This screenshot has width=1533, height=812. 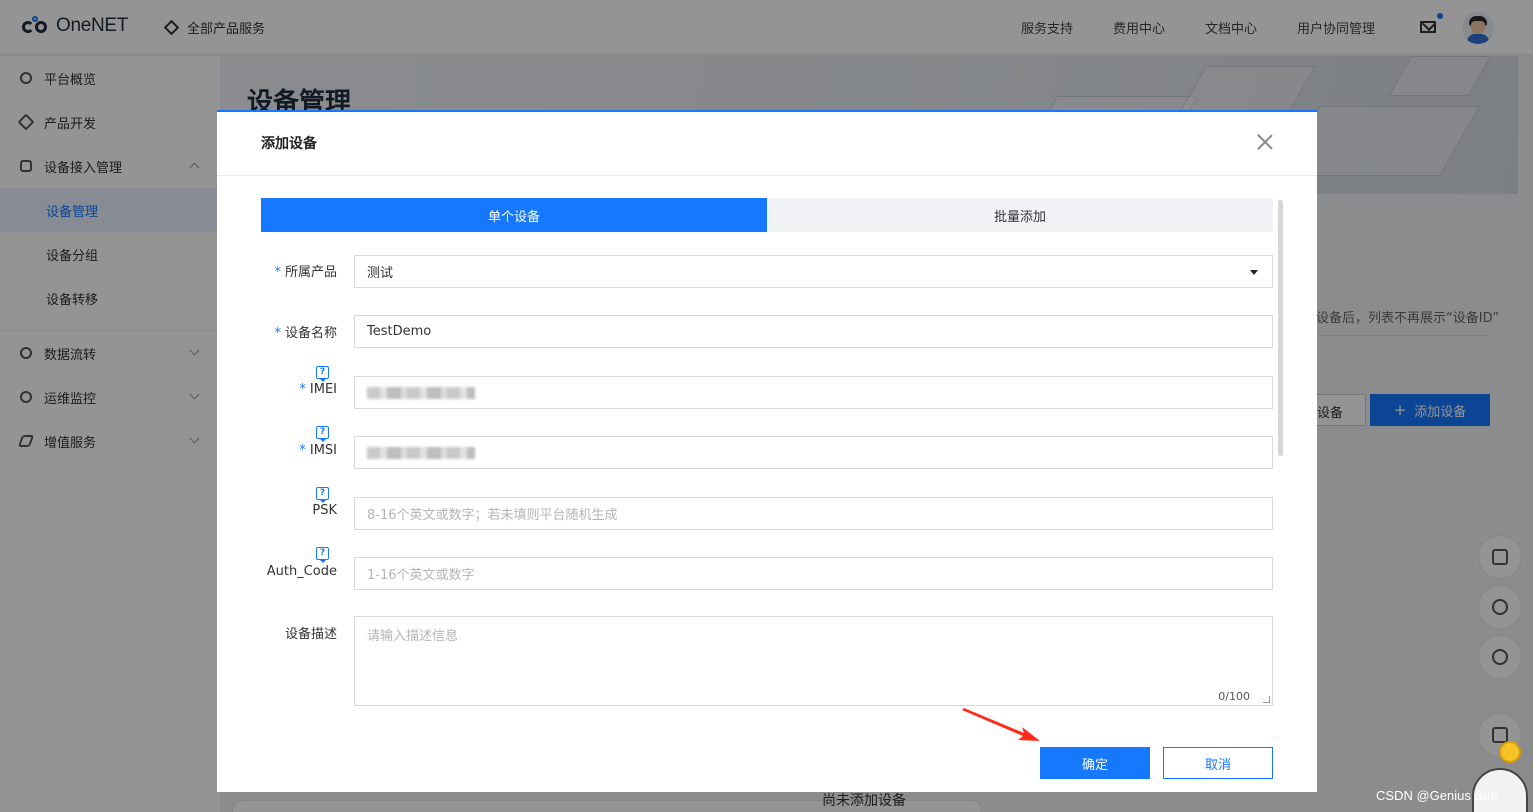 What do you see at coordinates (324, 510) in the screenshot?
I see `psk-label: PSK` at bounding box center [324, 510].